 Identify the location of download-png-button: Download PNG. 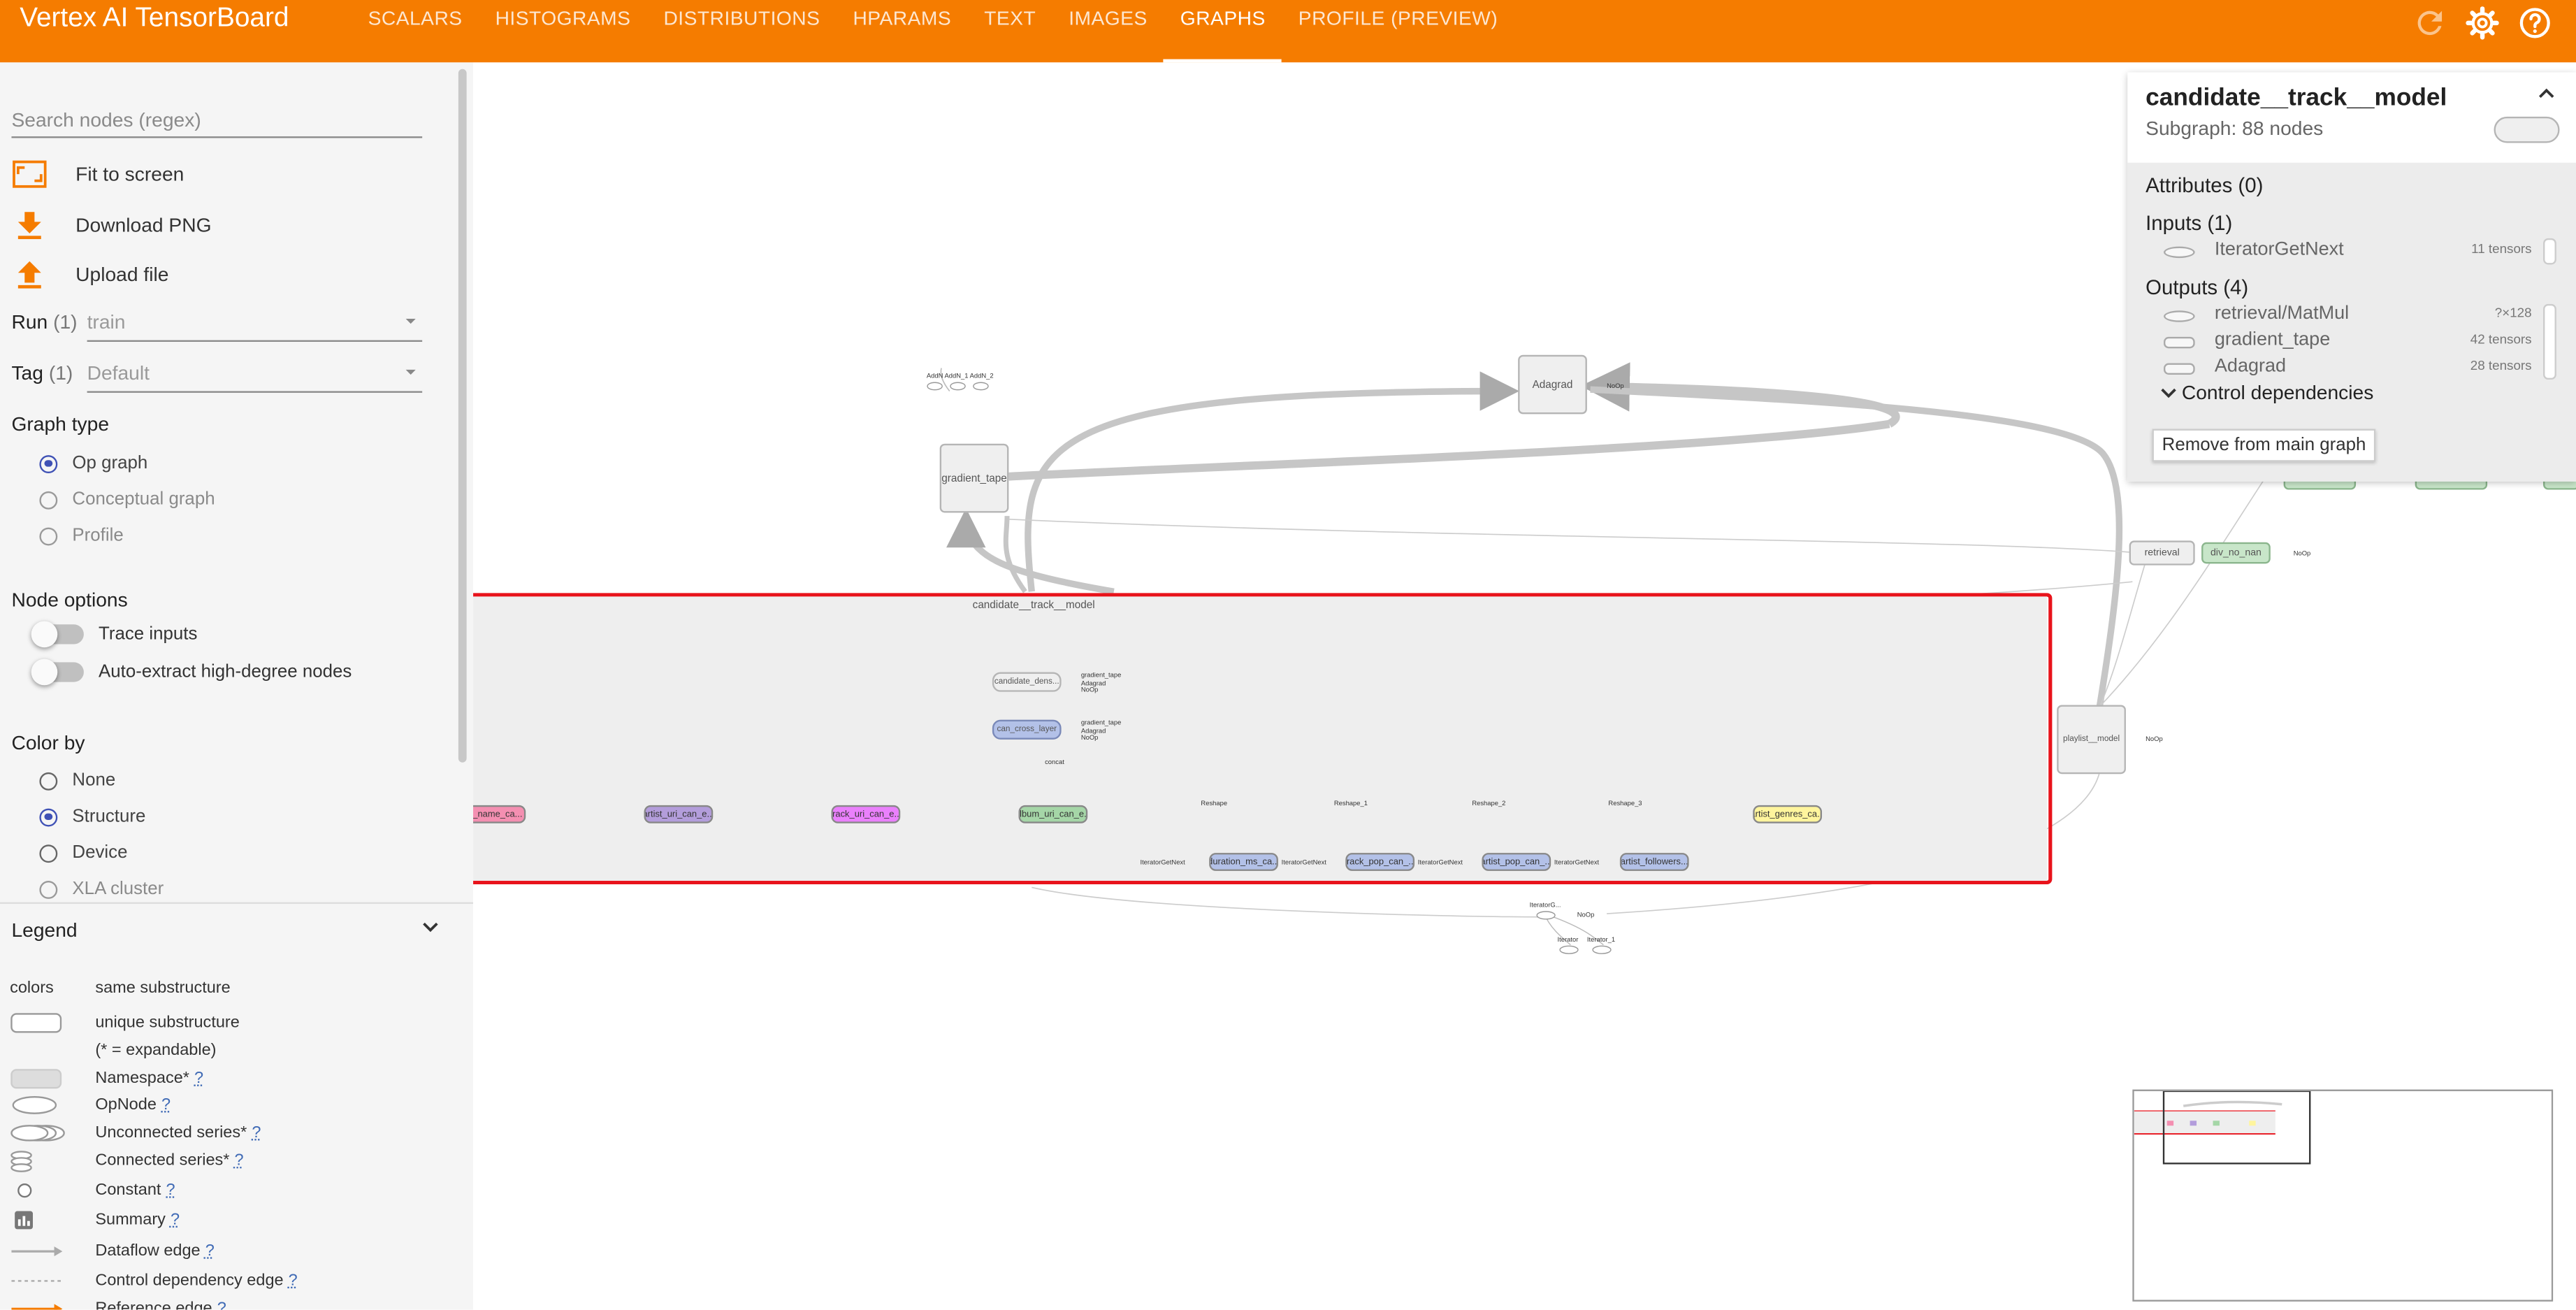
(111, 225).